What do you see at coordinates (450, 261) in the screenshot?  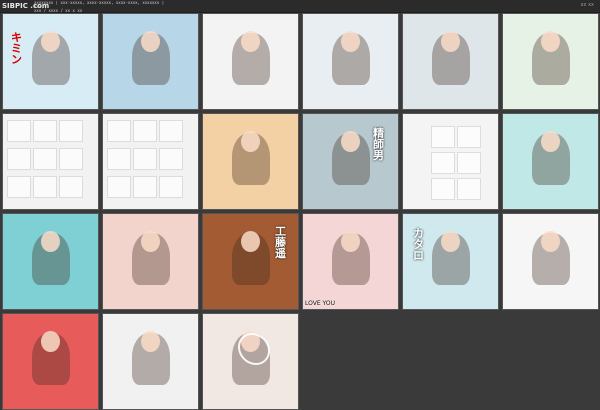 I see `thumbnail-17: カタロ` at bounding box center [450, 261].